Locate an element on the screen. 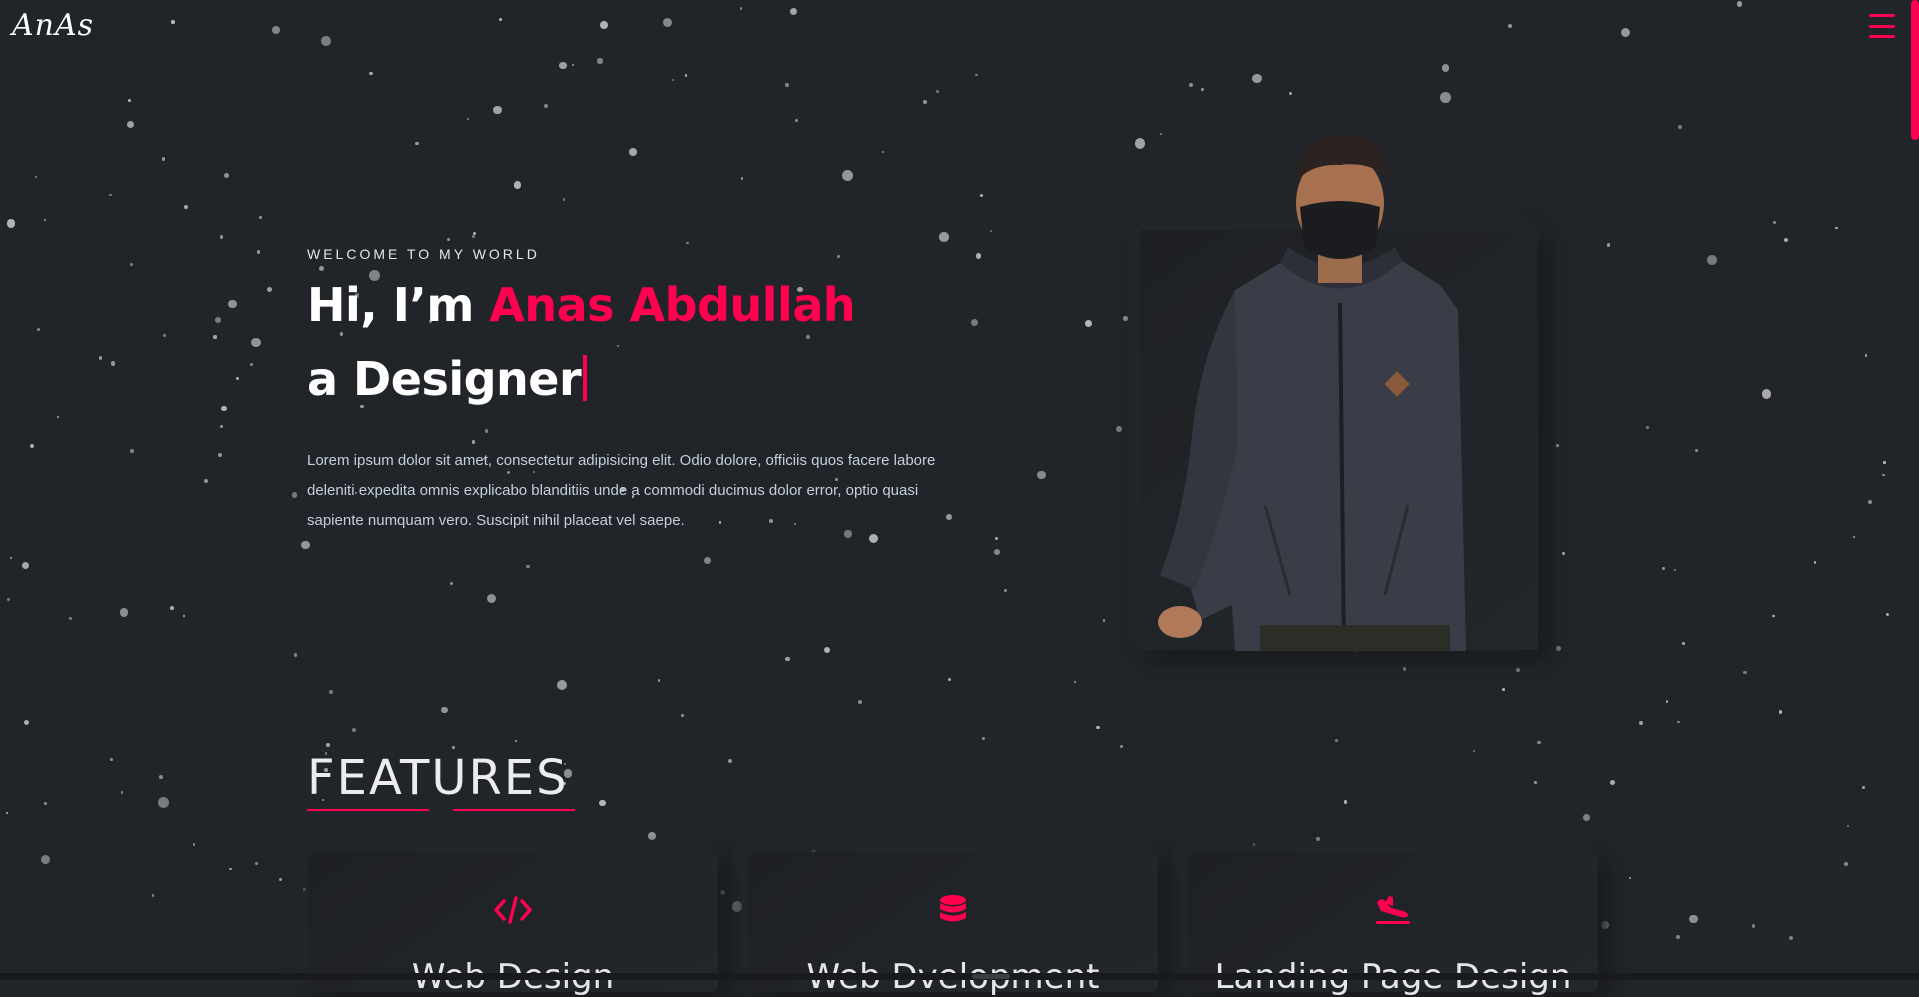 This screenshot has height=997, width=1919. horizontal-scrollbar is located at coordinates (959, 976).